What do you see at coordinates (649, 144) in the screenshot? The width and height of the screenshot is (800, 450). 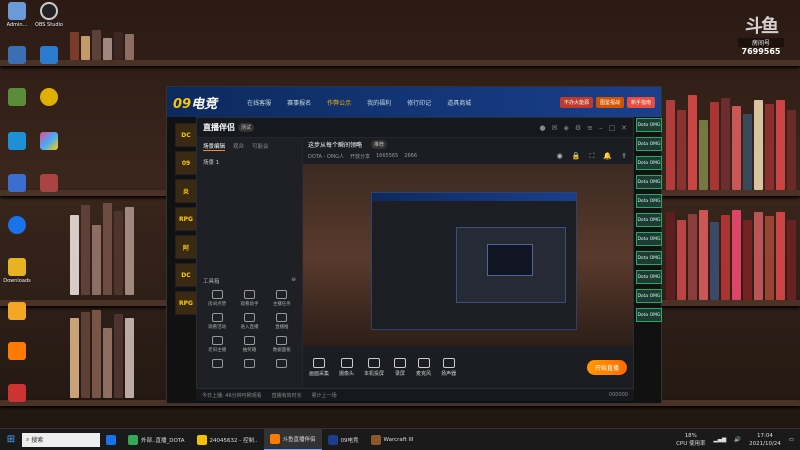 I see `ticker-item: Dota OMG` at bounding box center [649, 144].